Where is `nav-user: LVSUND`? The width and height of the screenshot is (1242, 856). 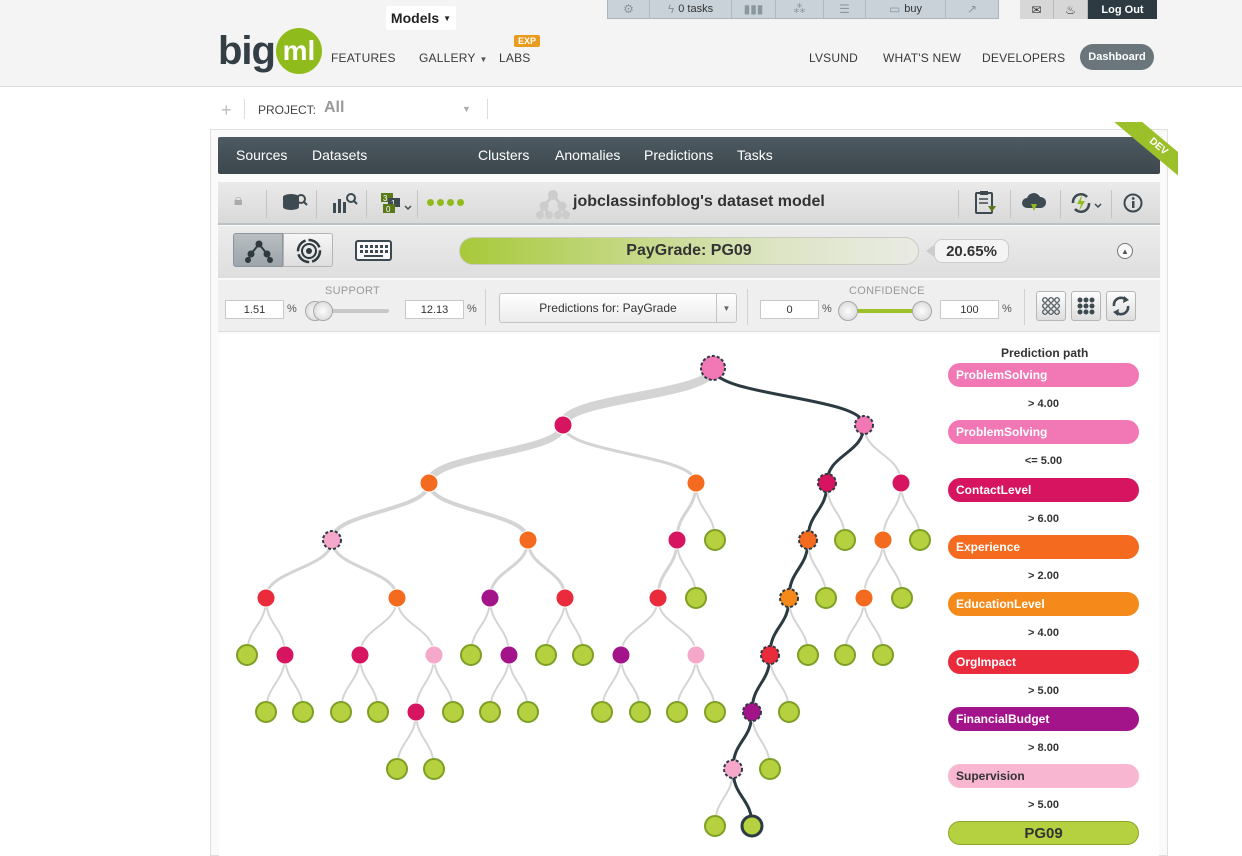
nav-user: LVSUND is located at coordinates (833, 58).